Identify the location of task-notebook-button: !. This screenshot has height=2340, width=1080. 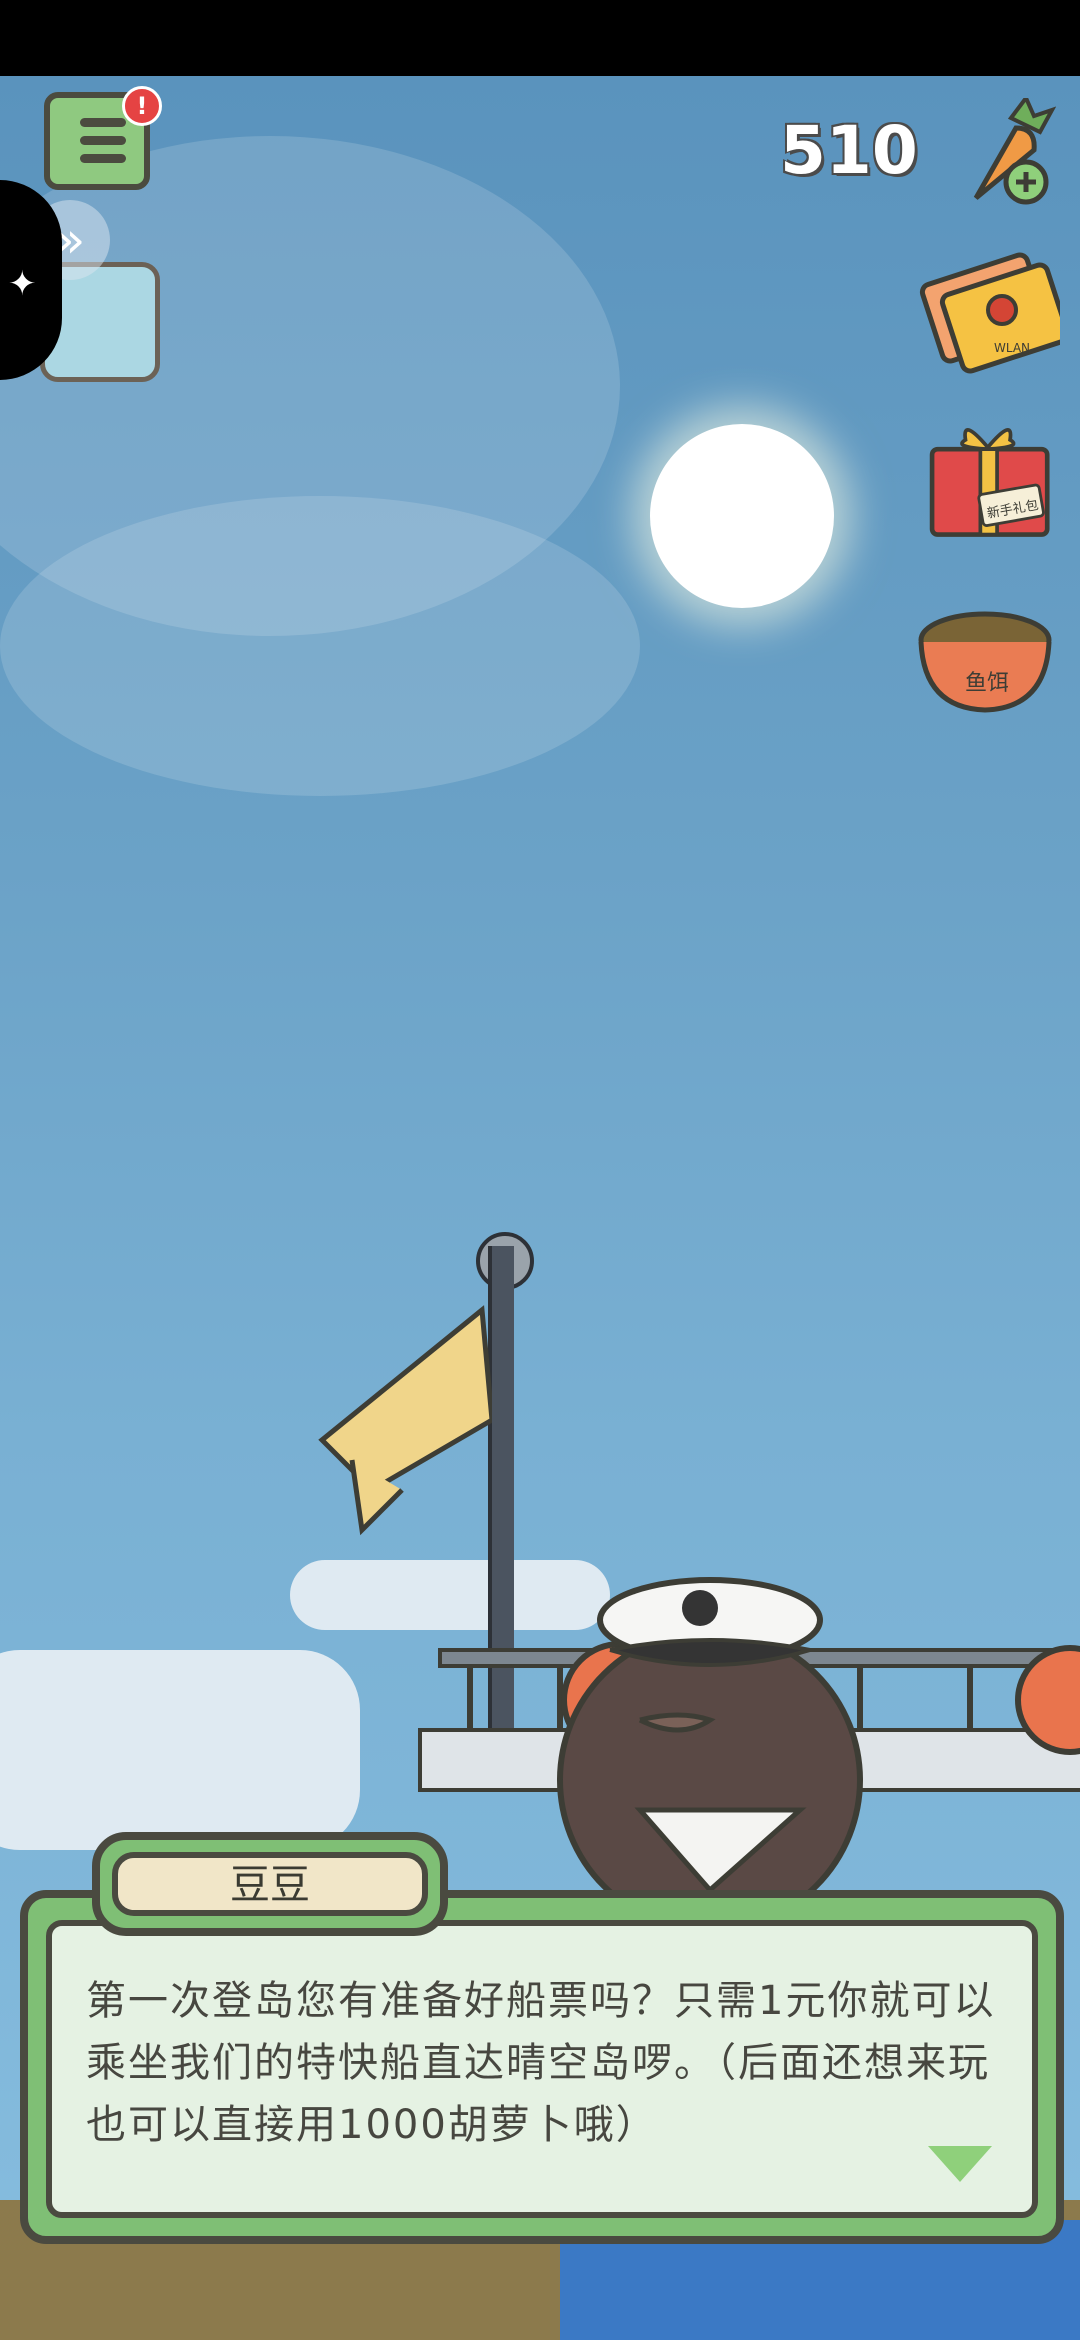
(103, 134).